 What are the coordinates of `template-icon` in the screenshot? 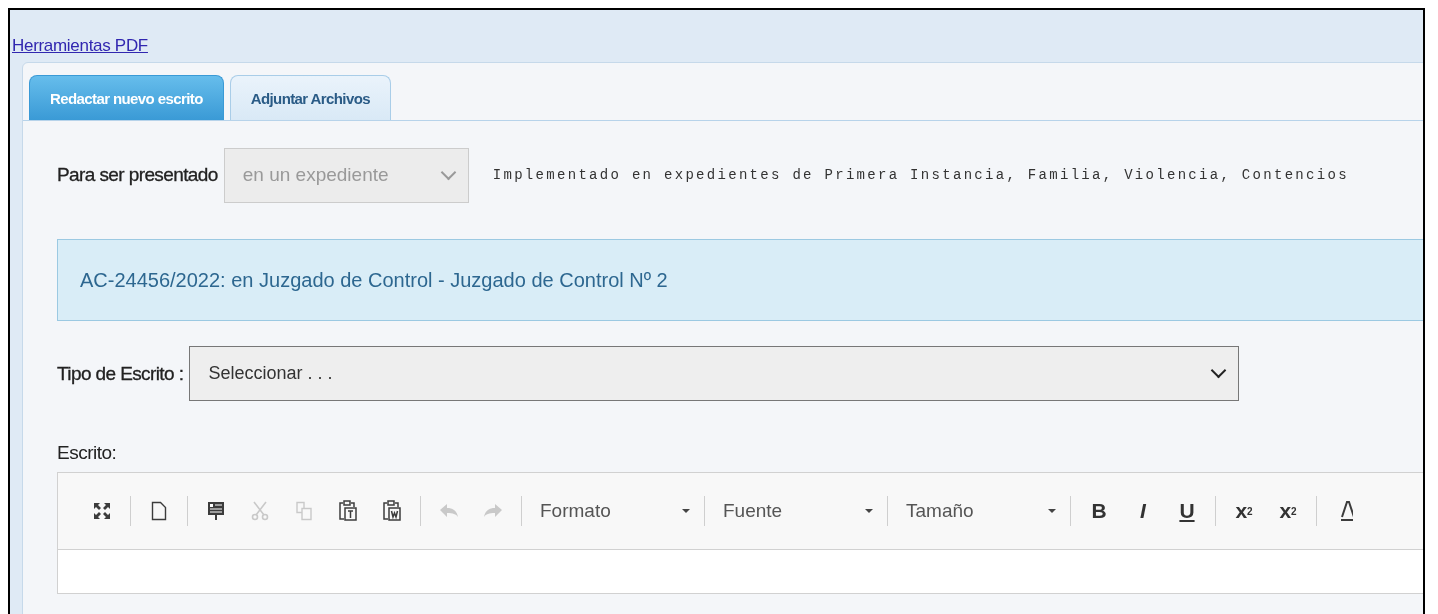 It's located at (216, 511).